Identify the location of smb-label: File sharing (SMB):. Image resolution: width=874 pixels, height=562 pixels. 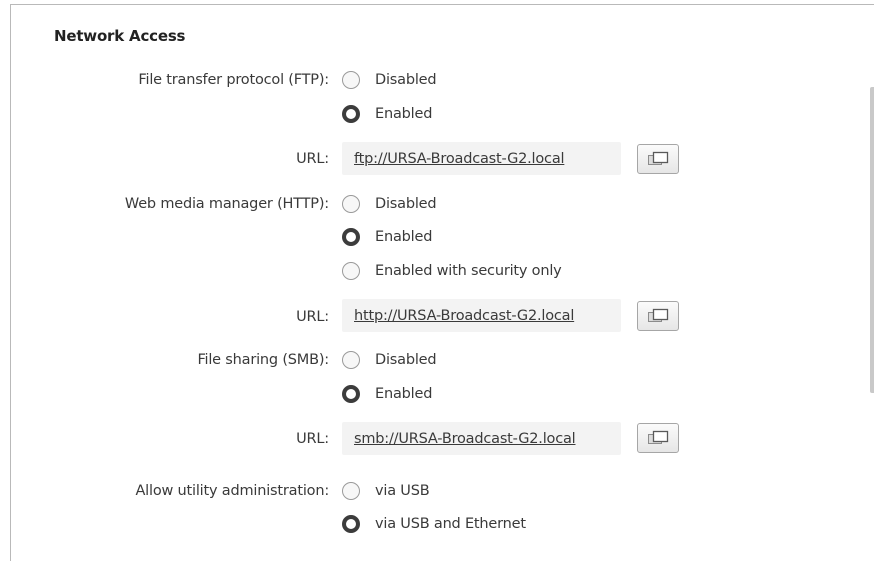
(263, 360).